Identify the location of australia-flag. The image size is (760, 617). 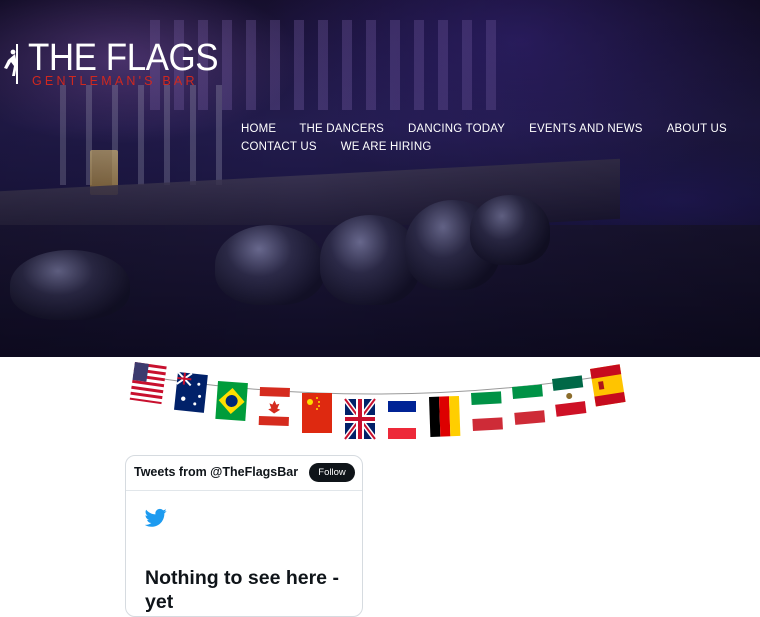
(191, 392).